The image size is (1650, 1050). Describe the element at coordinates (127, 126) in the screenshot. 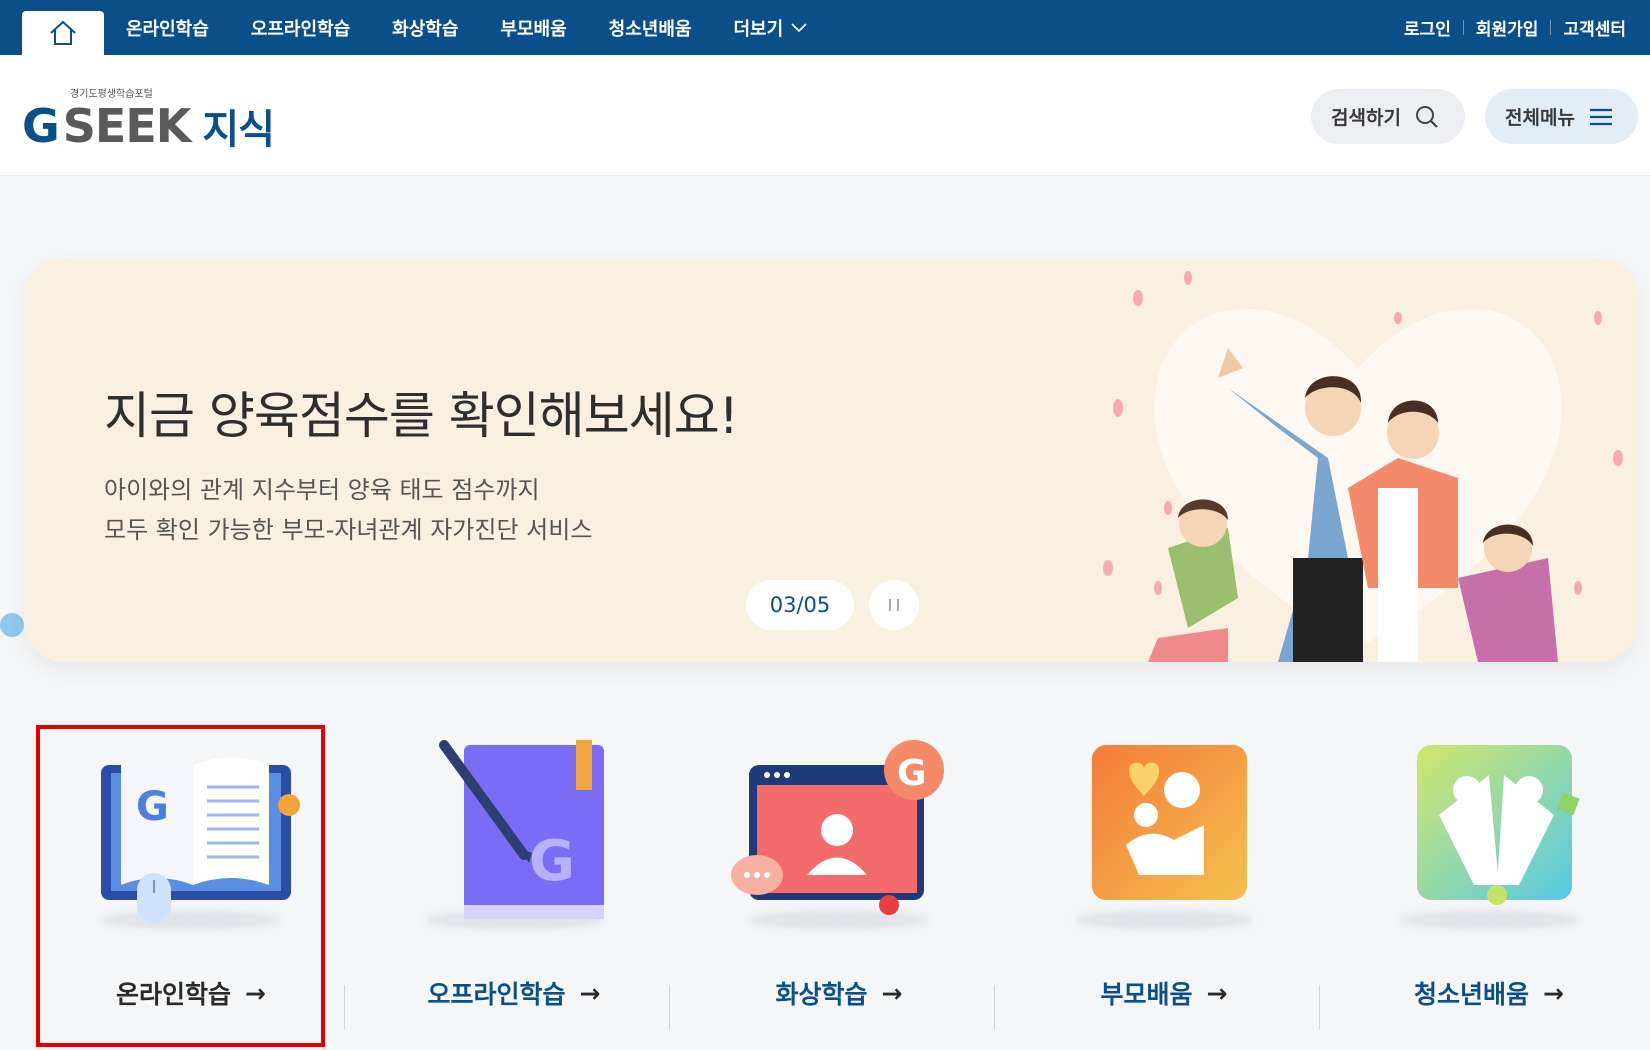

I see `logo-seek: SEEK` at that location.